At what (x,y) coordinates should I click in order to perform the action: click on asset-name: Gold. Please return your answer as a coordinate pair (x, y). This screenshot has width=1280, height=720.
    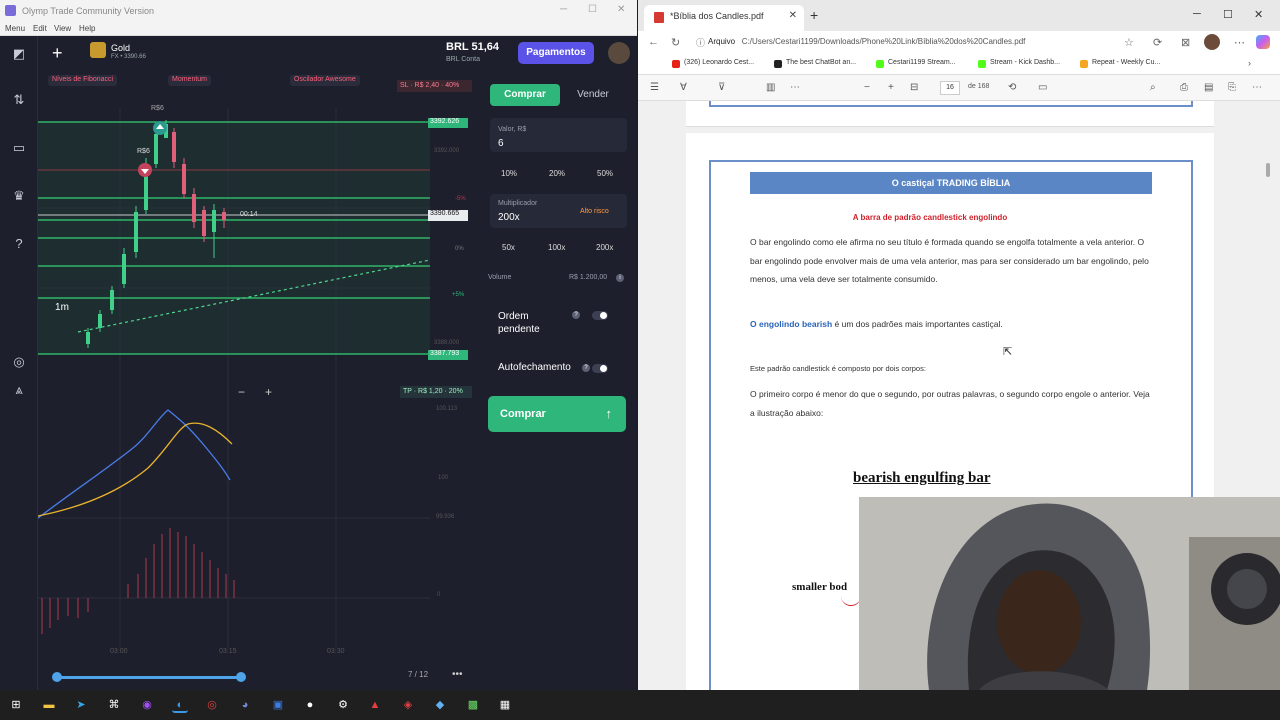
    Looking at the image, I should click on (120, 48).